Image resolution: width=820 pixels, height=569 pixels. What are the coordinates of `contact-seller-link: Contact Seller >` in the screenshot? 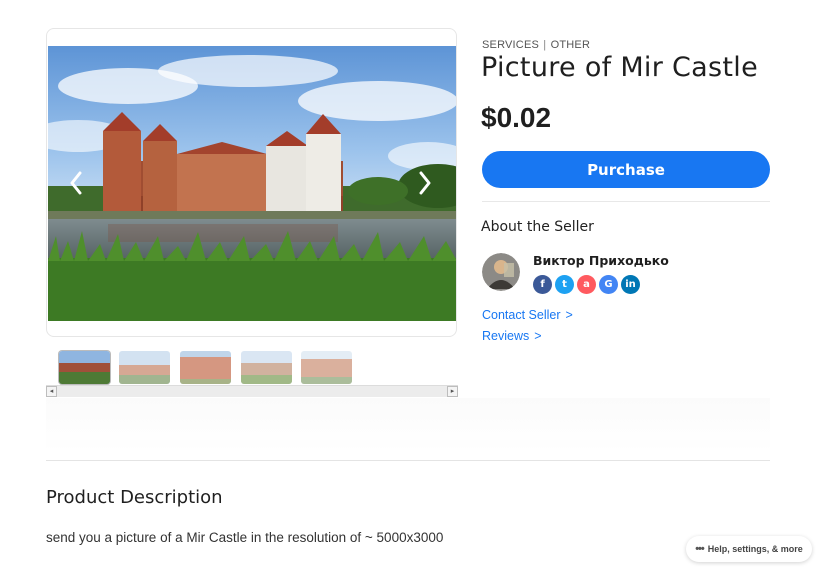 It's located at (527, 315).